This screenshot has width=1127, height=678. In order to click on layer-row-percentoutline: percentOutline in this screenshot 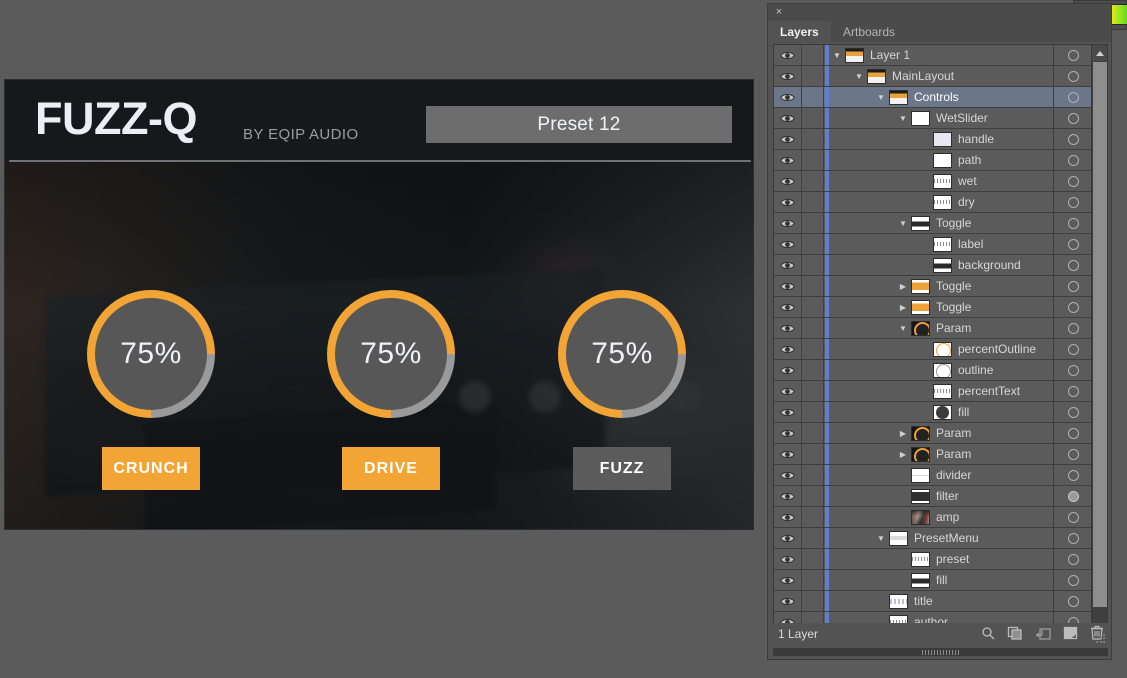, I will do `click(933, 349)`.